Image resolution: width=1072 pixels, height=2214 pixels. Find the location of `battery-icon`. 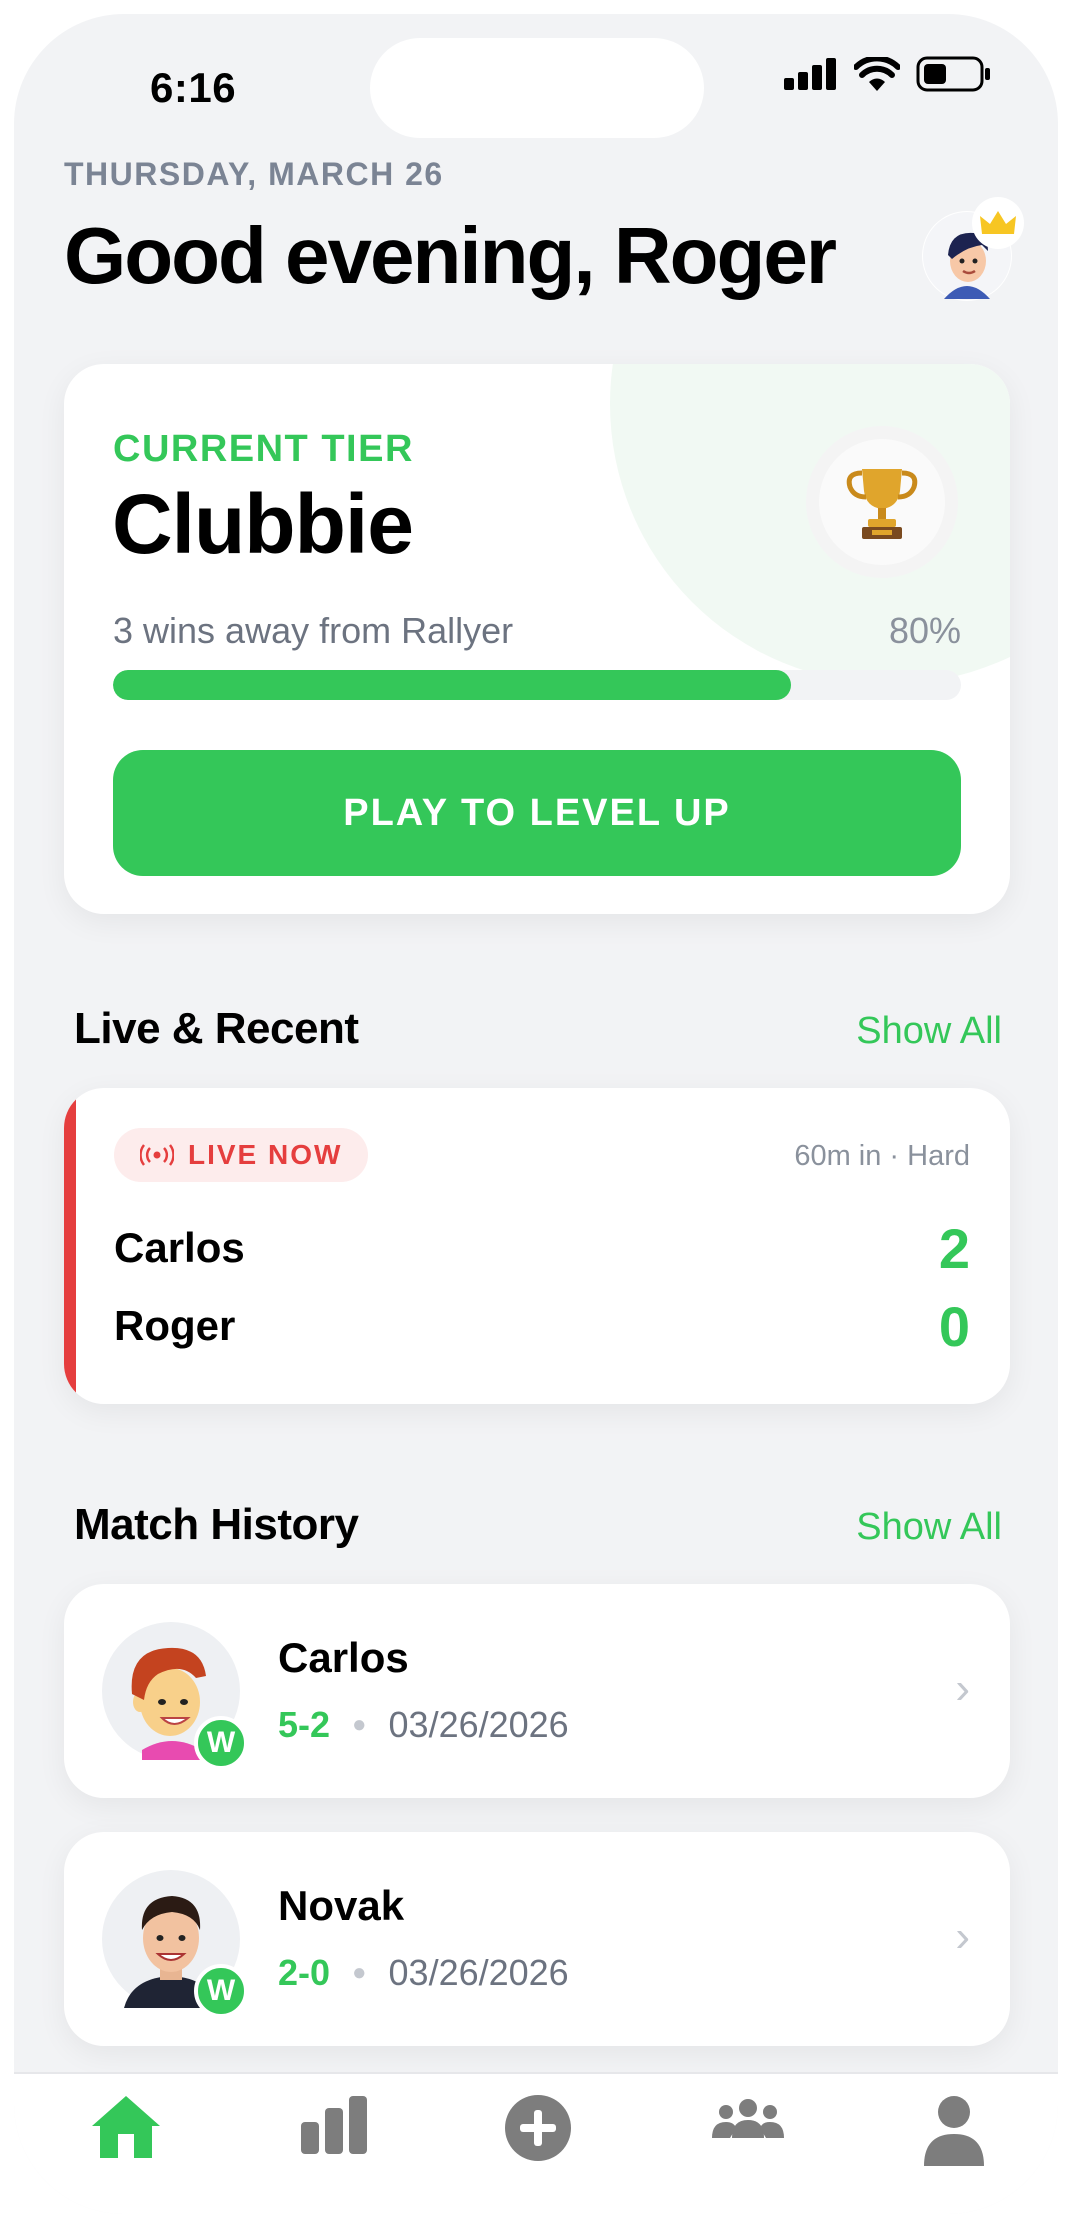

battery-icon is located at coordinates (953, 74).